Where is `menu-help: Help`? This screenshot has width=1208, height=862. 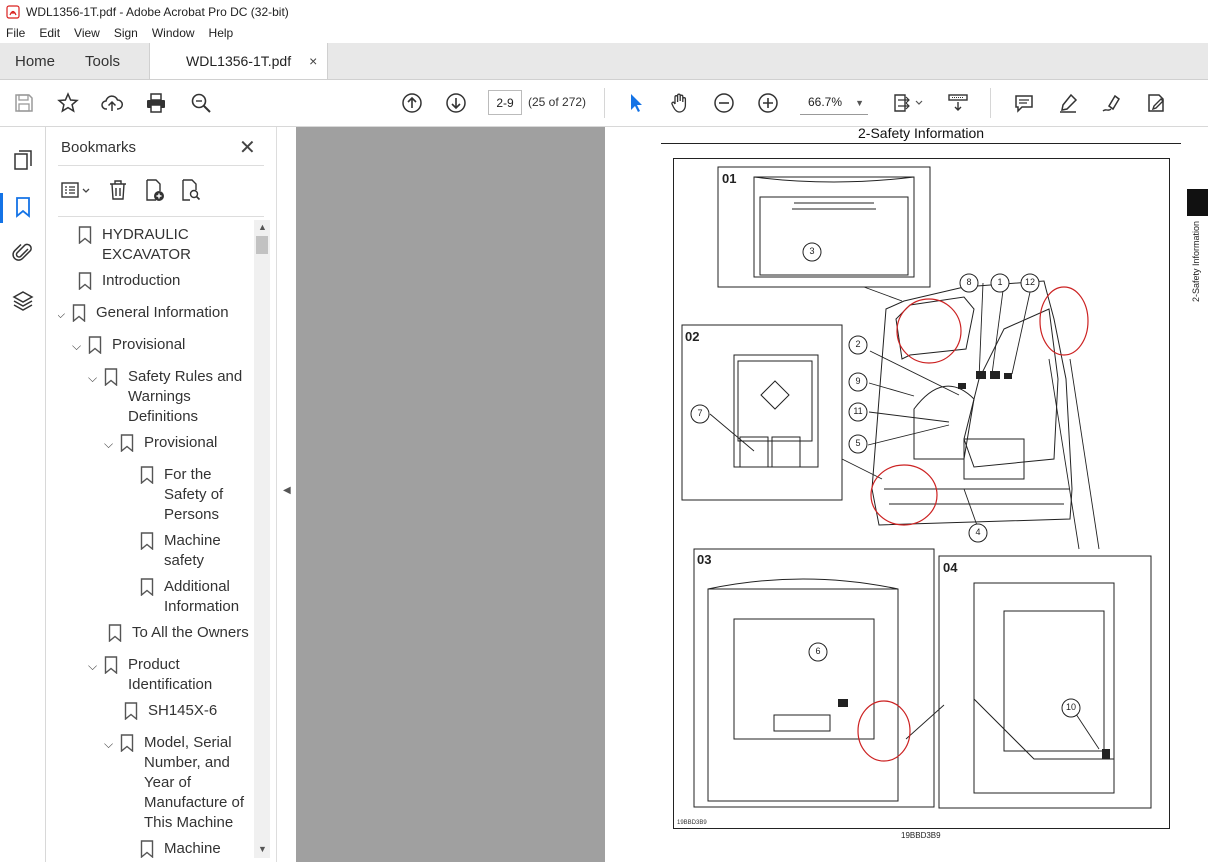 menu-help: Help is located at coordinates (221, 33).